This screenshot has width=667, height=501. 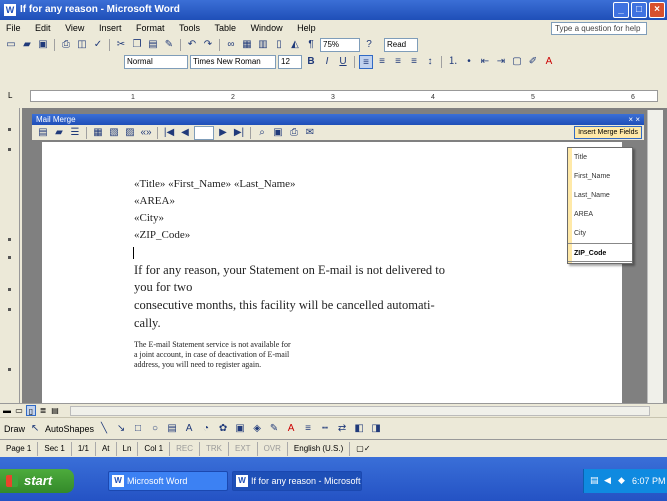 What do you see at coordinates (453, 62) in the screenshot?
I see `numbering-icon: ⒈` at bounding box center [453, 62].